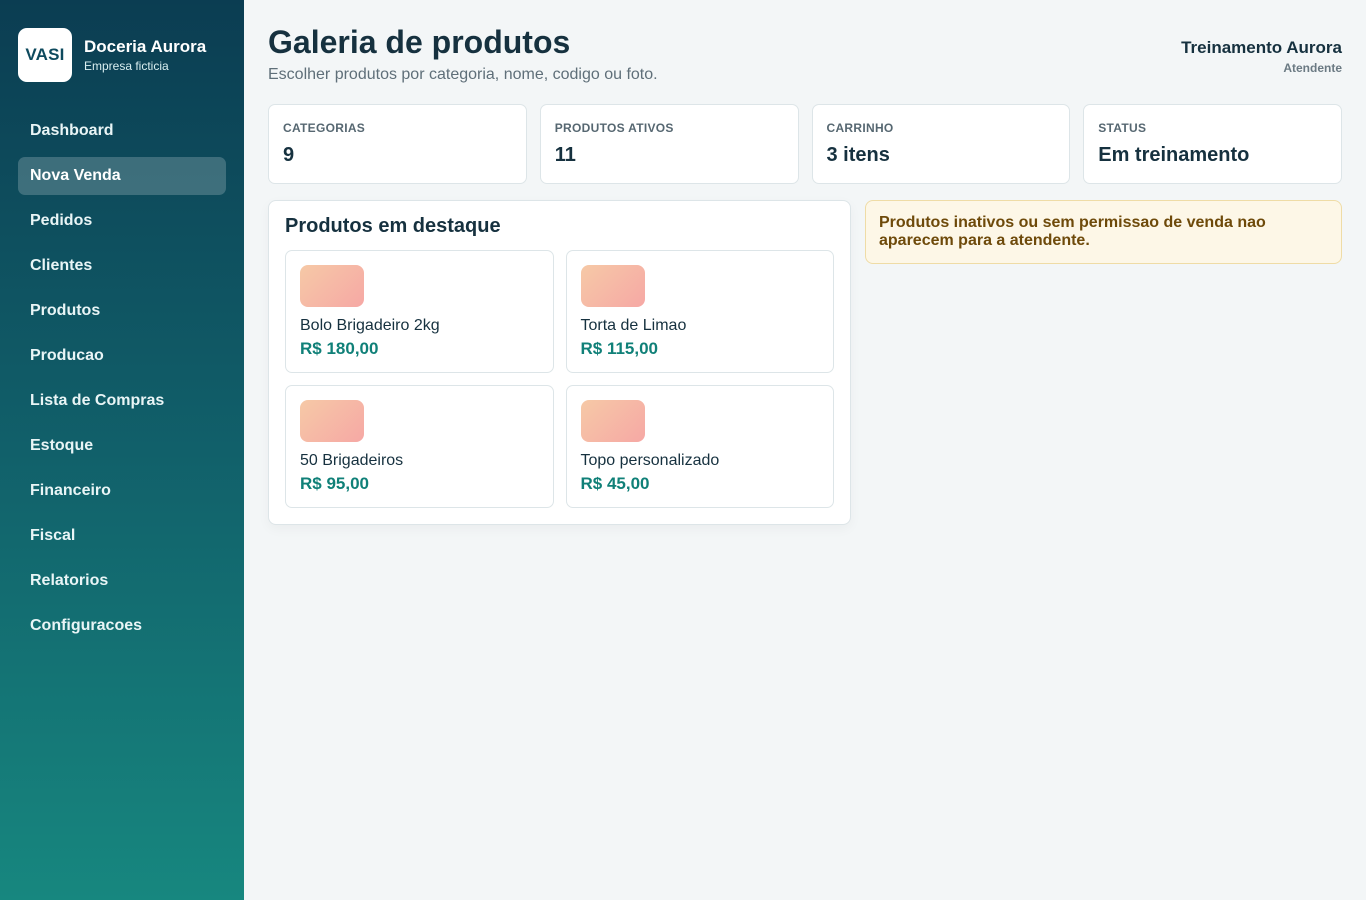 The width and height of the screenshot is (1366, 900). What do you see at coordinates (419, 42) in the screenshot?
I see `page-title: Galeria de produtos` at bounding box center [419, 42].